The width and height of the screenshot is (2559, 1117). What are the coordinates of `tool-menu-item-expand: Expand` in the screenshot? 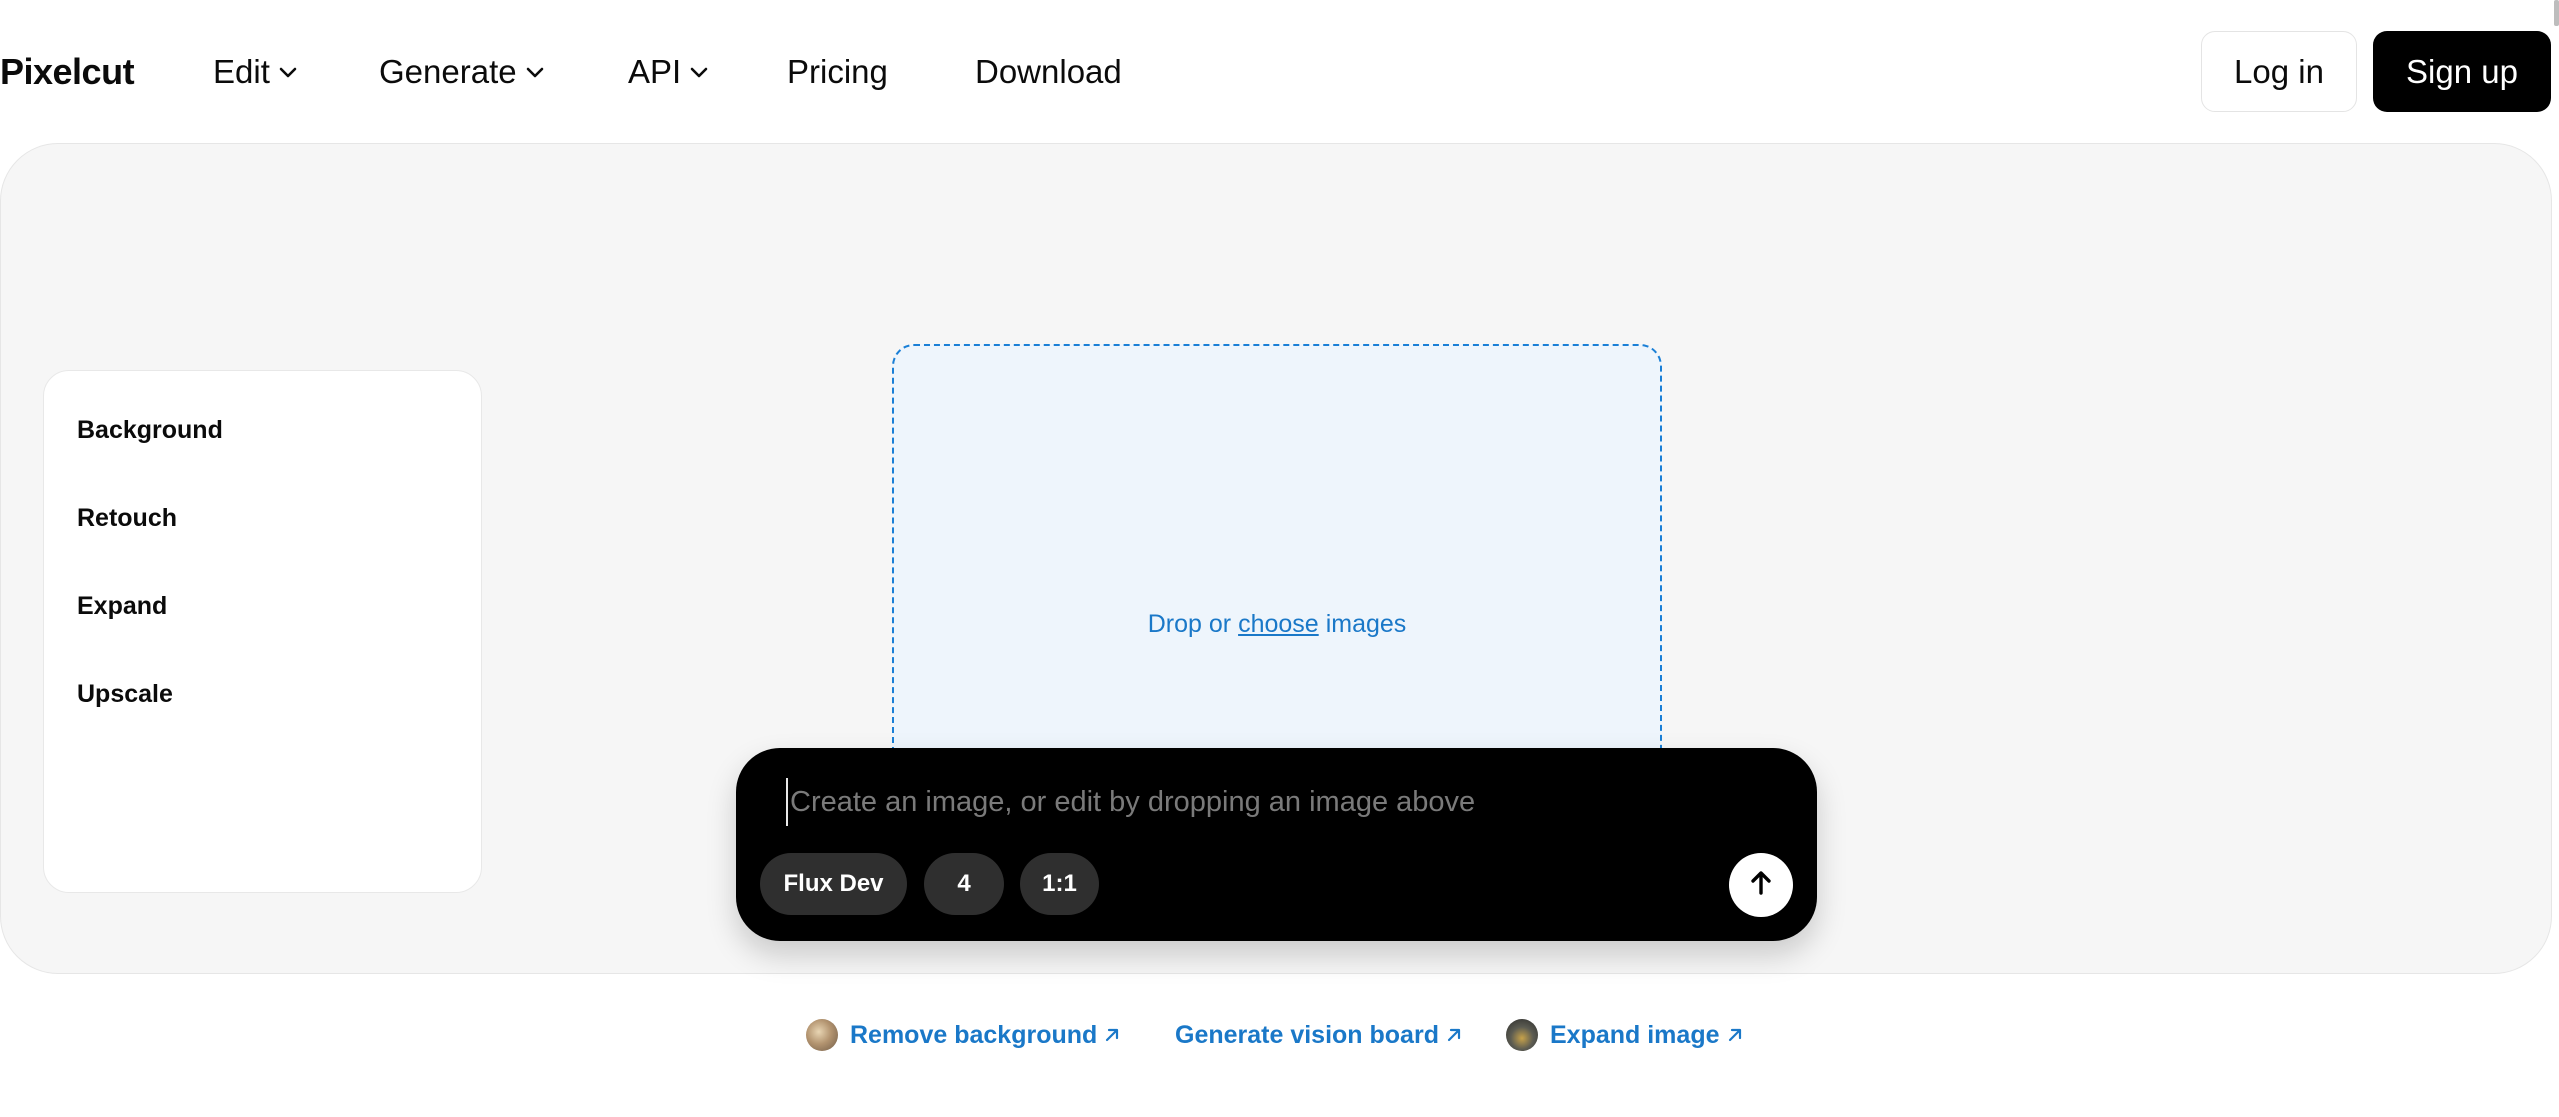 It's located at (122, 606).